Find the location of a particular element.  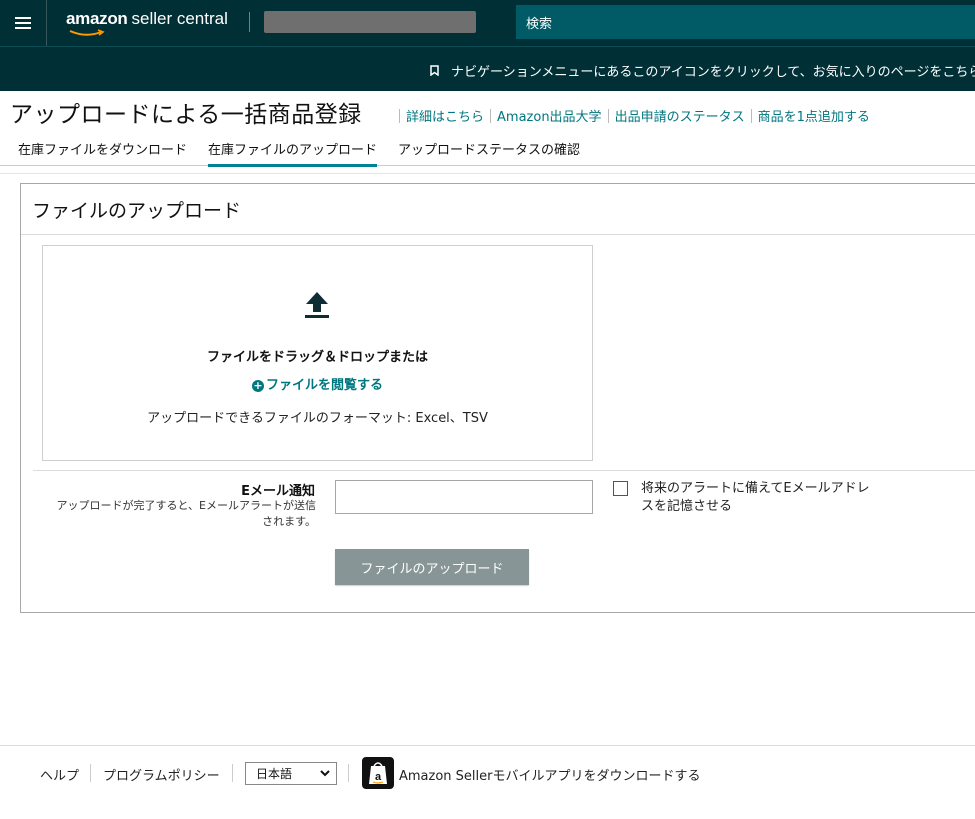

shopping-tag-icon: a is located at coordinates (378, 773).